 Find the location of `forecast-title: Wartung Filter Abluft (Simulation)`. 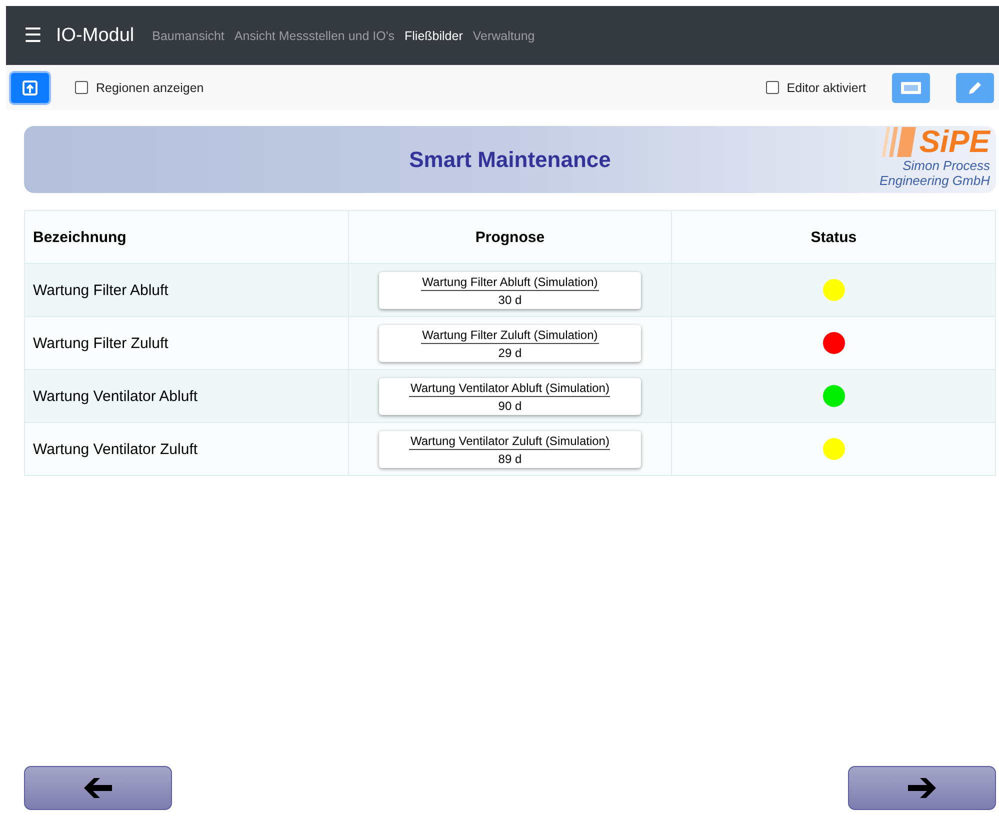

forecast-title: Wartung Filter Abluft (Simulation) is located at coordinates (510, 282).